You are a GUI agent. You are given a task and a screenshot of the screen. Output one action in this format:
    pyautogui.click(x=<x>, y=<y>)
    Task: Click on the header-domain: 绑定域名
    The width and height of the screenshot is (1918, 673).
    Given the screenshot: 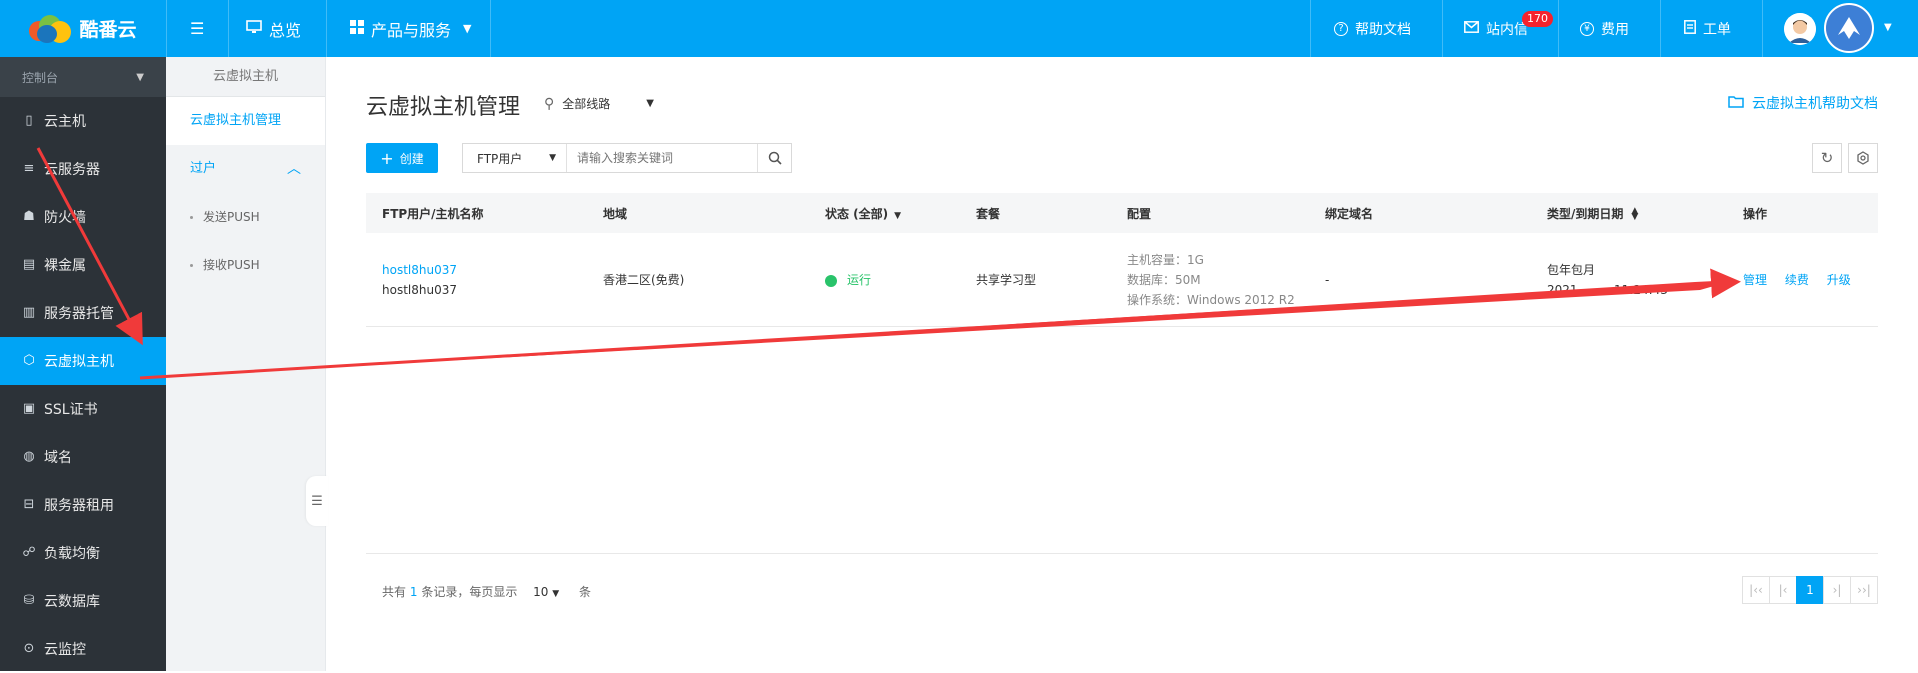 What is the action you would take?
    pyautogui.click(x=1349, y=213)
    